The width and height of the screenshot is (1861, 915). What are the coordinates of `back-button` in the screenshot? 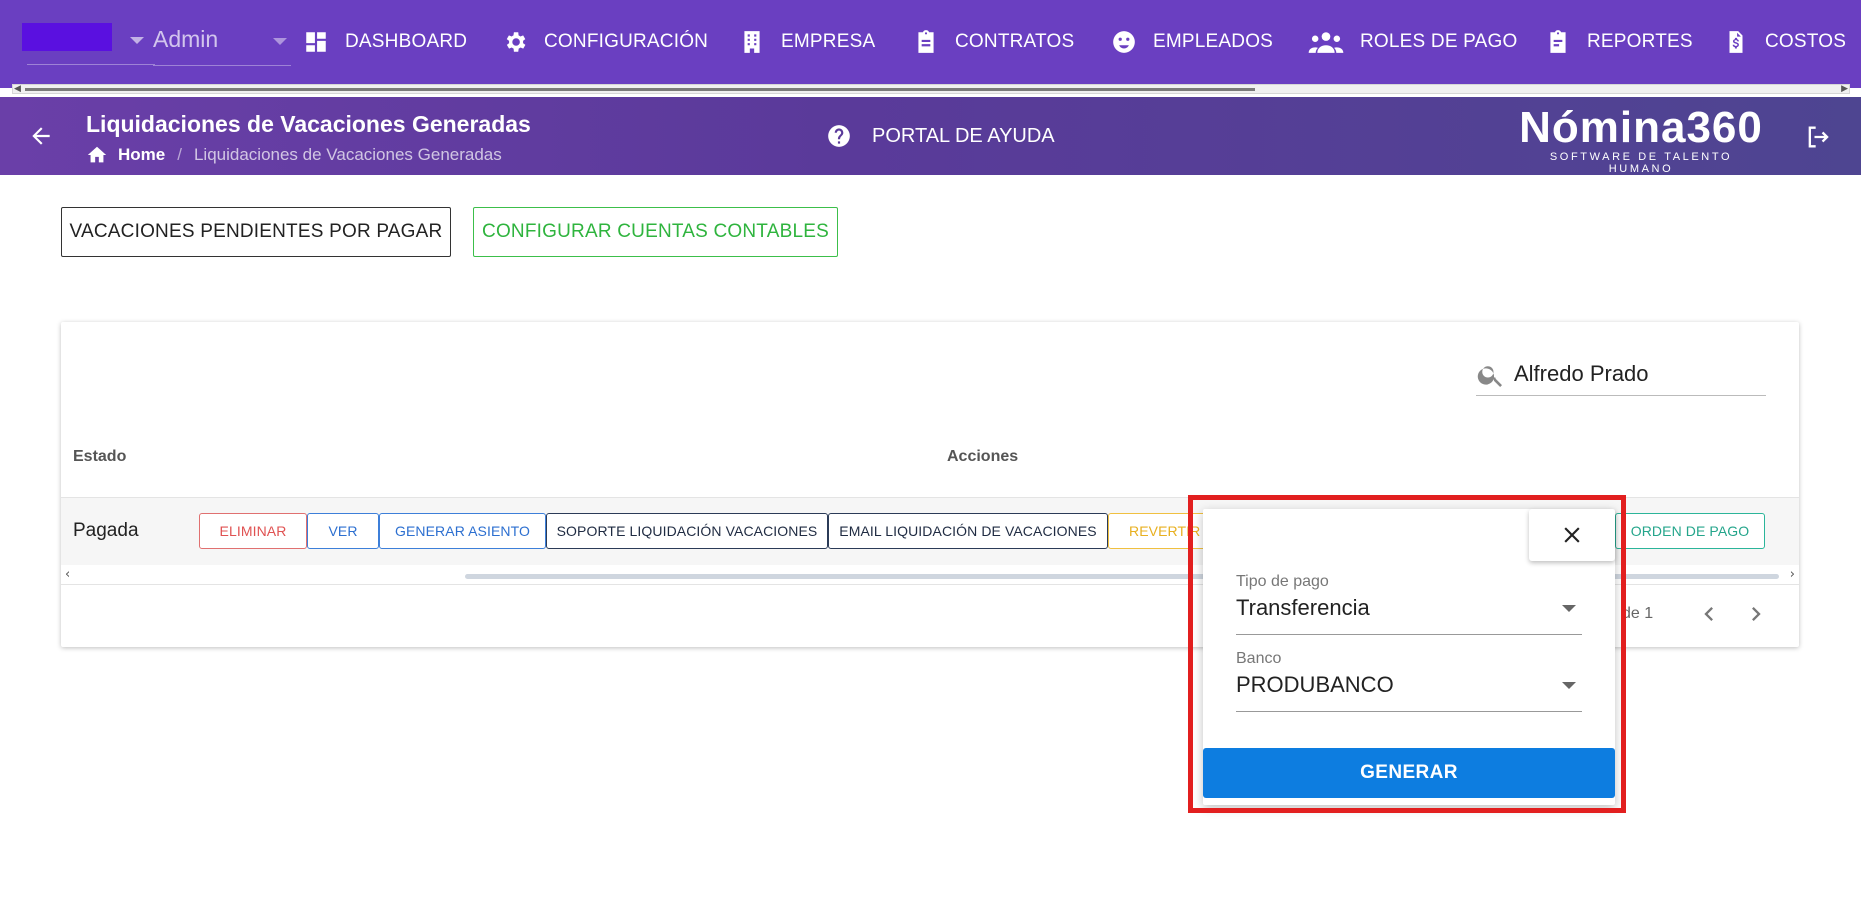 It's located at (41, 136).